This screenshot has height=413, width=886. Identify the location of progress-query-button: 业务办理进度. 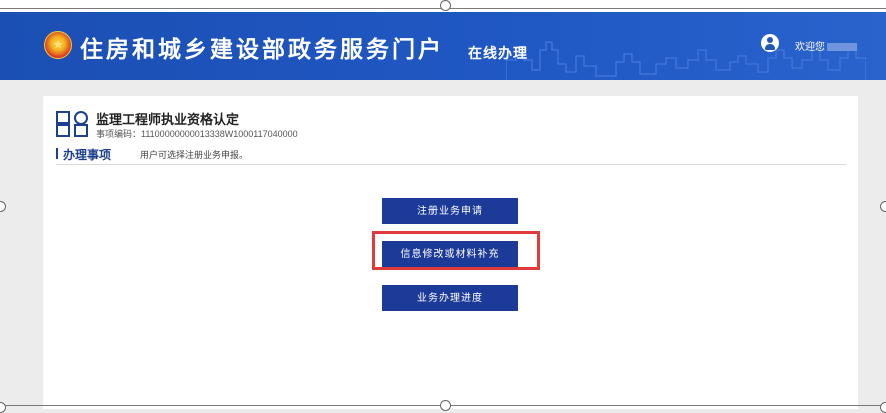
(450, 298).